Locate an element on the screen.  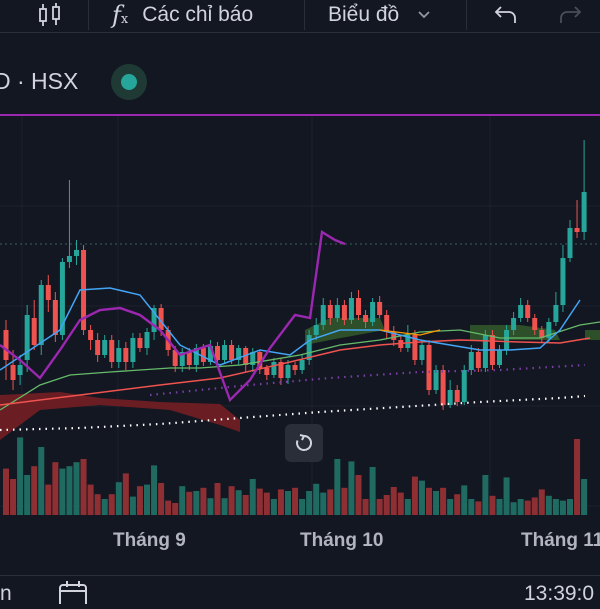
reset-chart-button is located at coordinates (304, 443).